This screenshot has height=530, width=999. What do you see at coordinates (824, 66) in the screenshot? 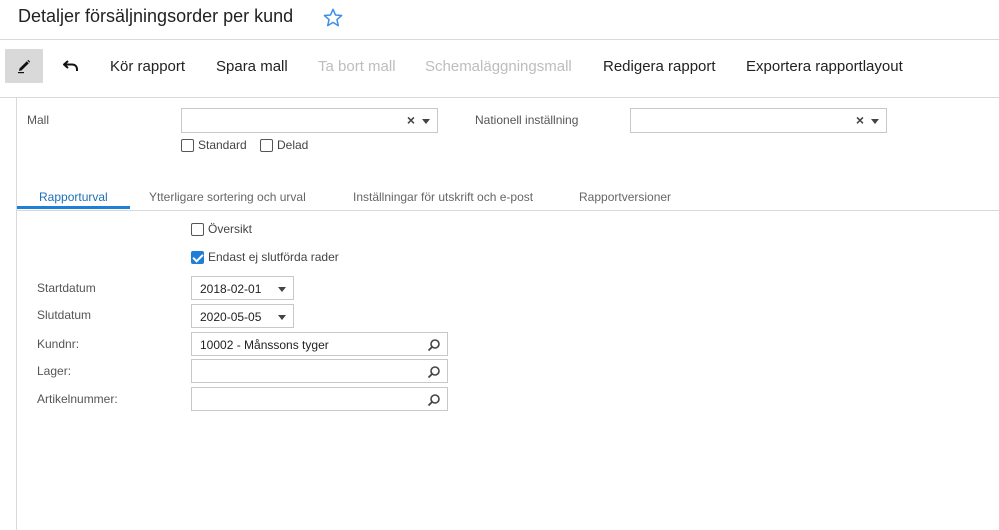
I see `export-layout-button: Exportera rapportlayout` at bounding box center [824, 66].